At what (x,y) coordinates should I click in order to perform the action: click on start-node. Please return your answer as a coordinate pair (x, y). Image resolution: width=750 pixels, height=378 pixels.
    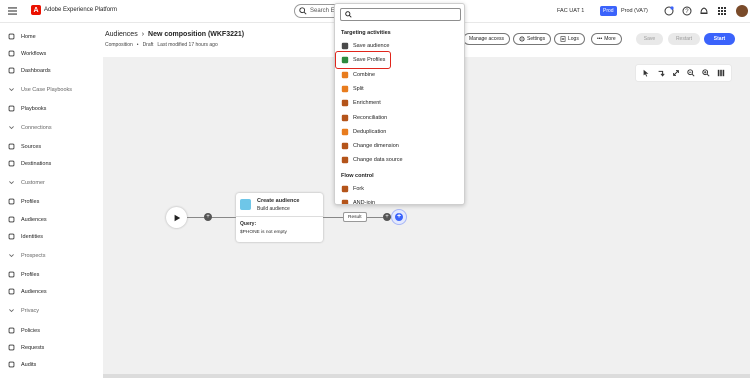
    Looking at the image, I should click on (176, 217).